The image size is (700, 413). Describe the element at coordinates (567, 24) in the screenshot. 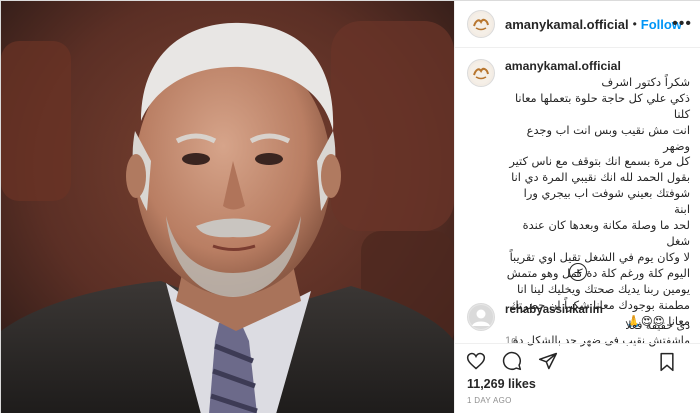

I see `username-link: amanykamal.official` at that location.